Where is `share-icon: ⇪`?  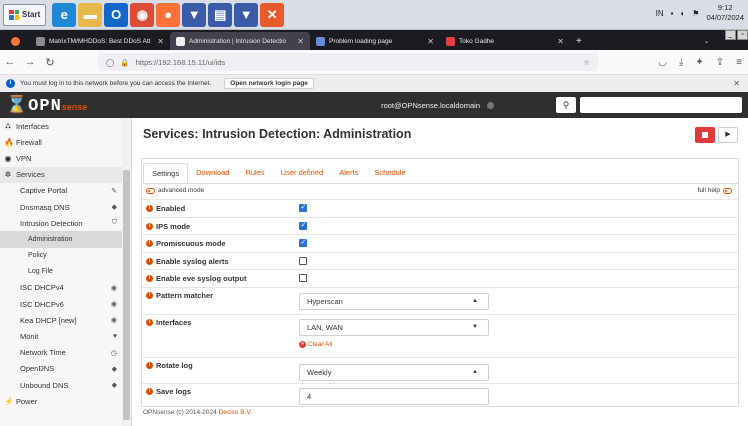
share-icon: ⇪ is located at coordinates (720, 62).